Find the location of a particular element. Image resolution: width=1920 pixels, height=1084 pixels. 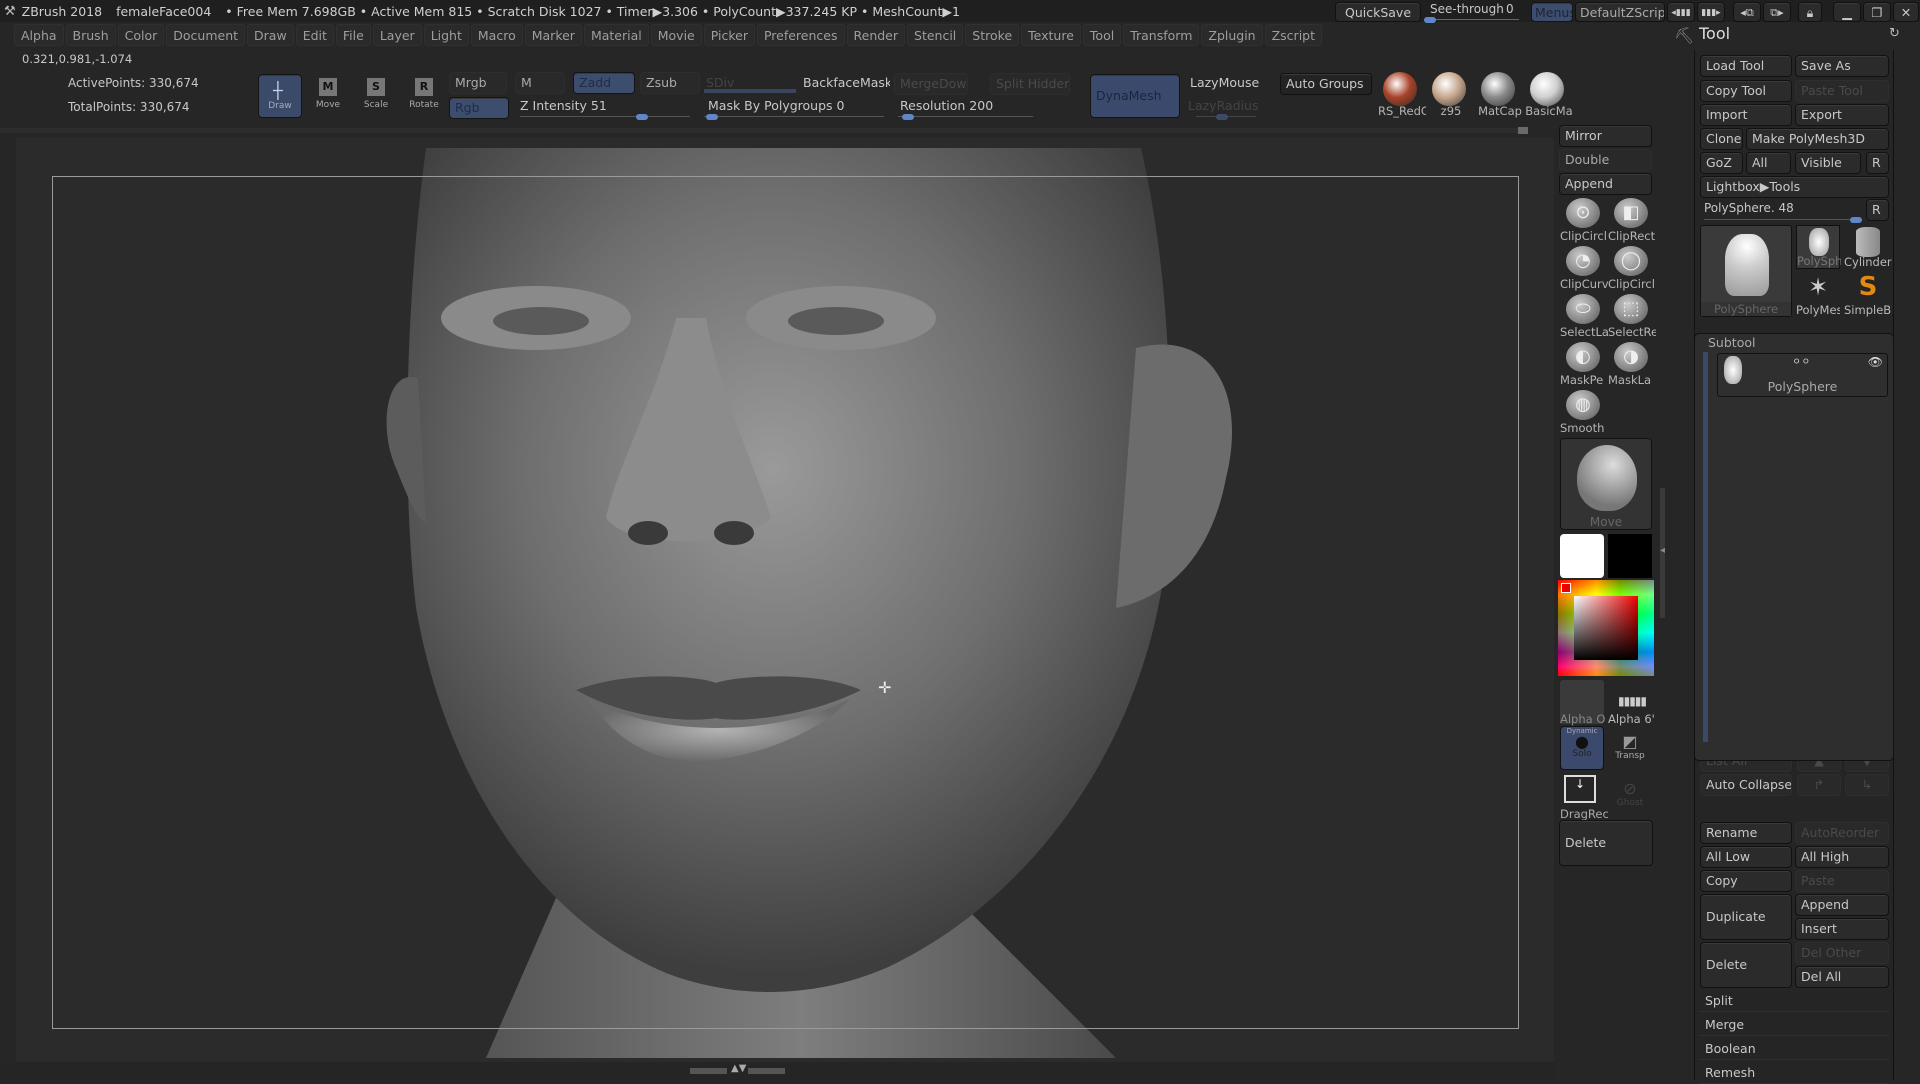

remesh-section-header: Remesh is located at coordinates (1794, 1073).